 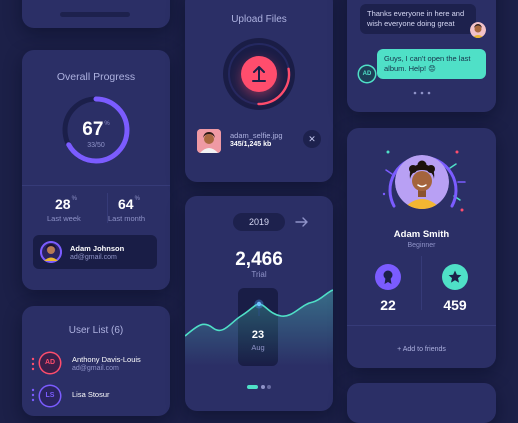 I want to click on hover-day: 23, so click(x=258, y=335).